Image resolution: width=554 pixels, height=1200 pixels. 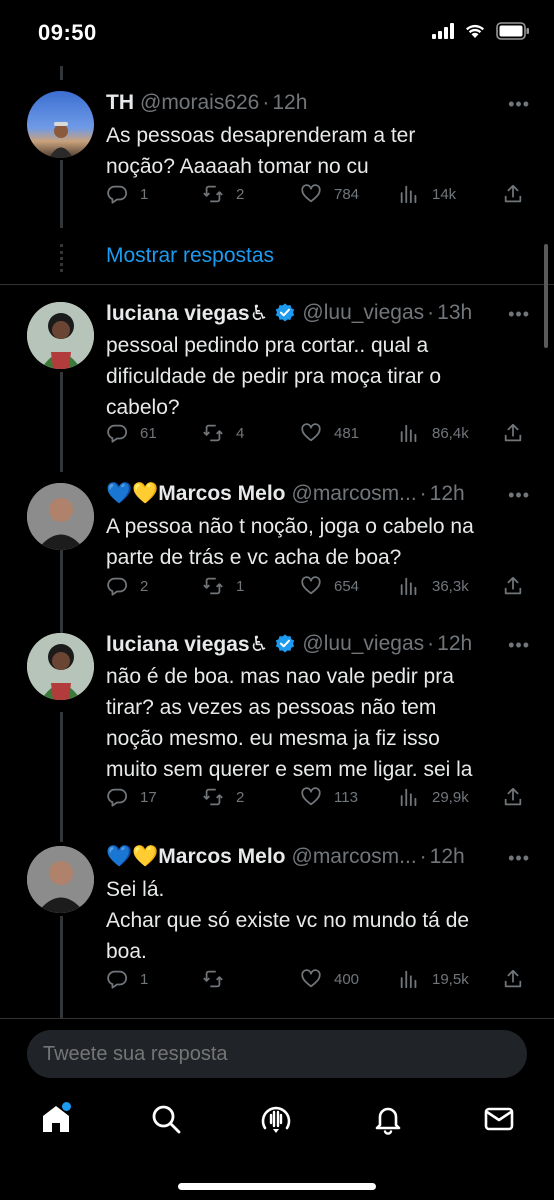 I want to click on views-count: 19,5k, so click(x=450, y=979).